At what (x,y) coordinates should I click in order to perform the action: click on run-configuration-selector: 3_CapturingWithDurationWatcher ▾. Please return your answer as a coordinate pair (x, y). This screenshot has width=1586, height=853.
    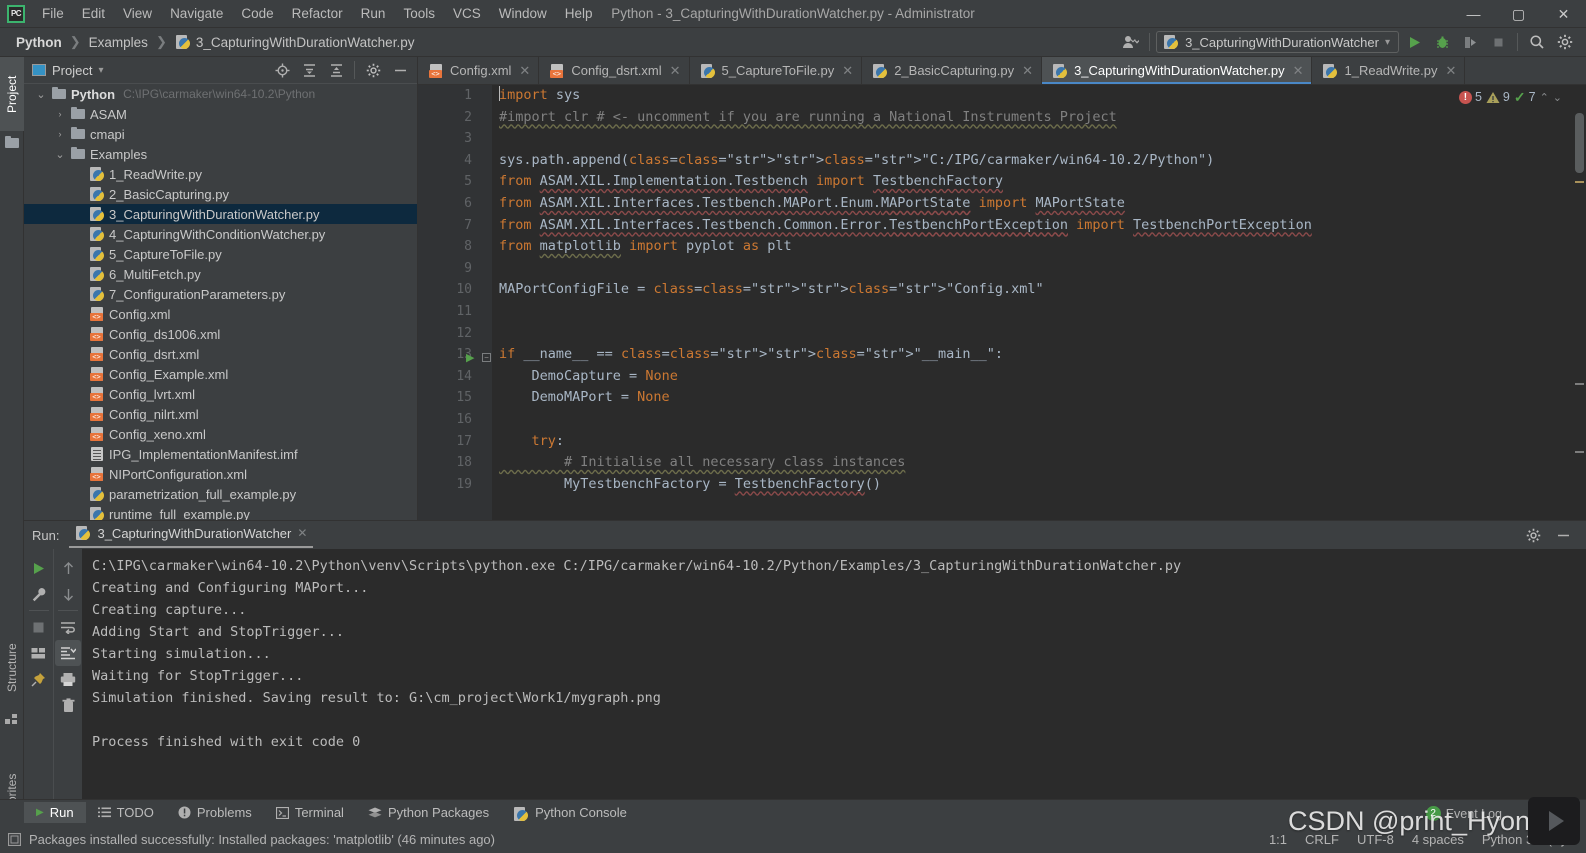
    Looking at the image, I should click on (1277, 42).